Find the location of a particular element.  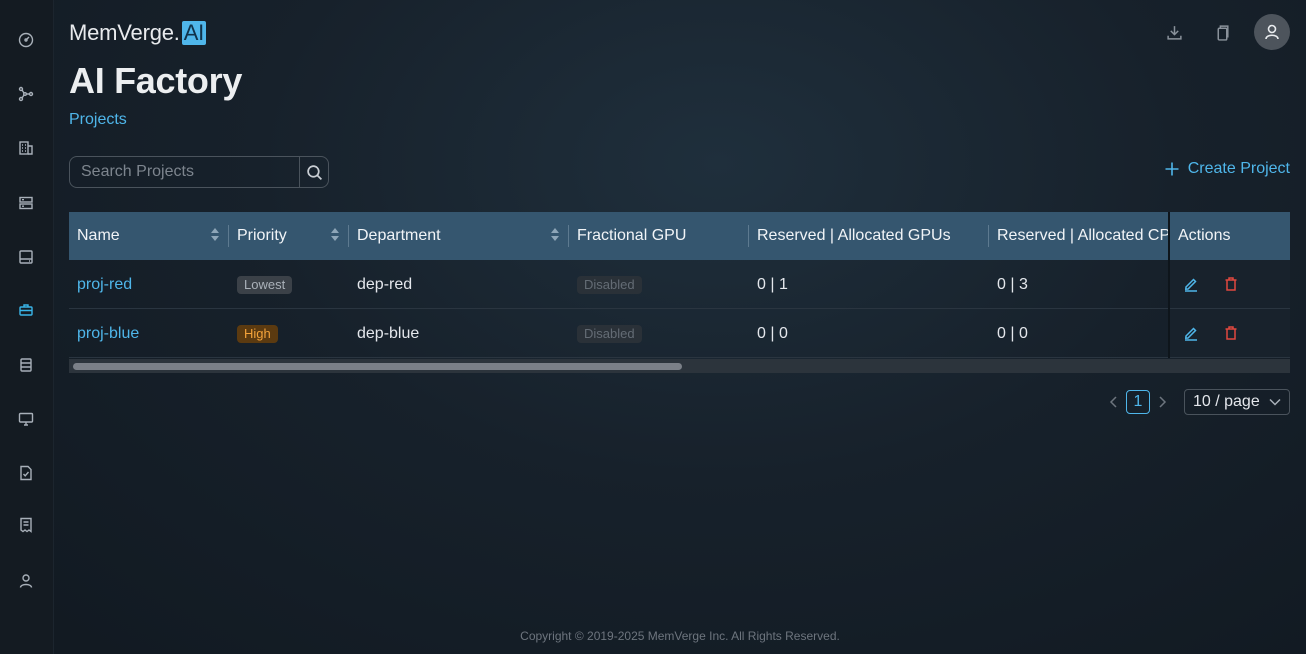

cell-name: proj-red is located at coordinates (149, 284).